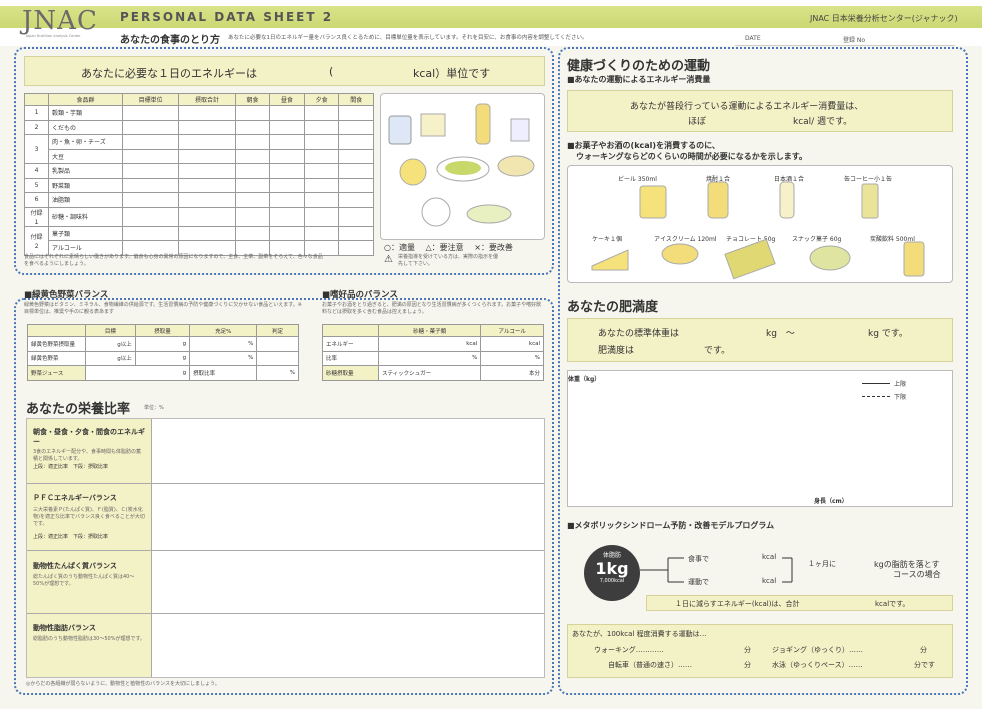  Describe the element at coordinates (36, 185) in the screenshot. I see `row-no: 5` at that location.